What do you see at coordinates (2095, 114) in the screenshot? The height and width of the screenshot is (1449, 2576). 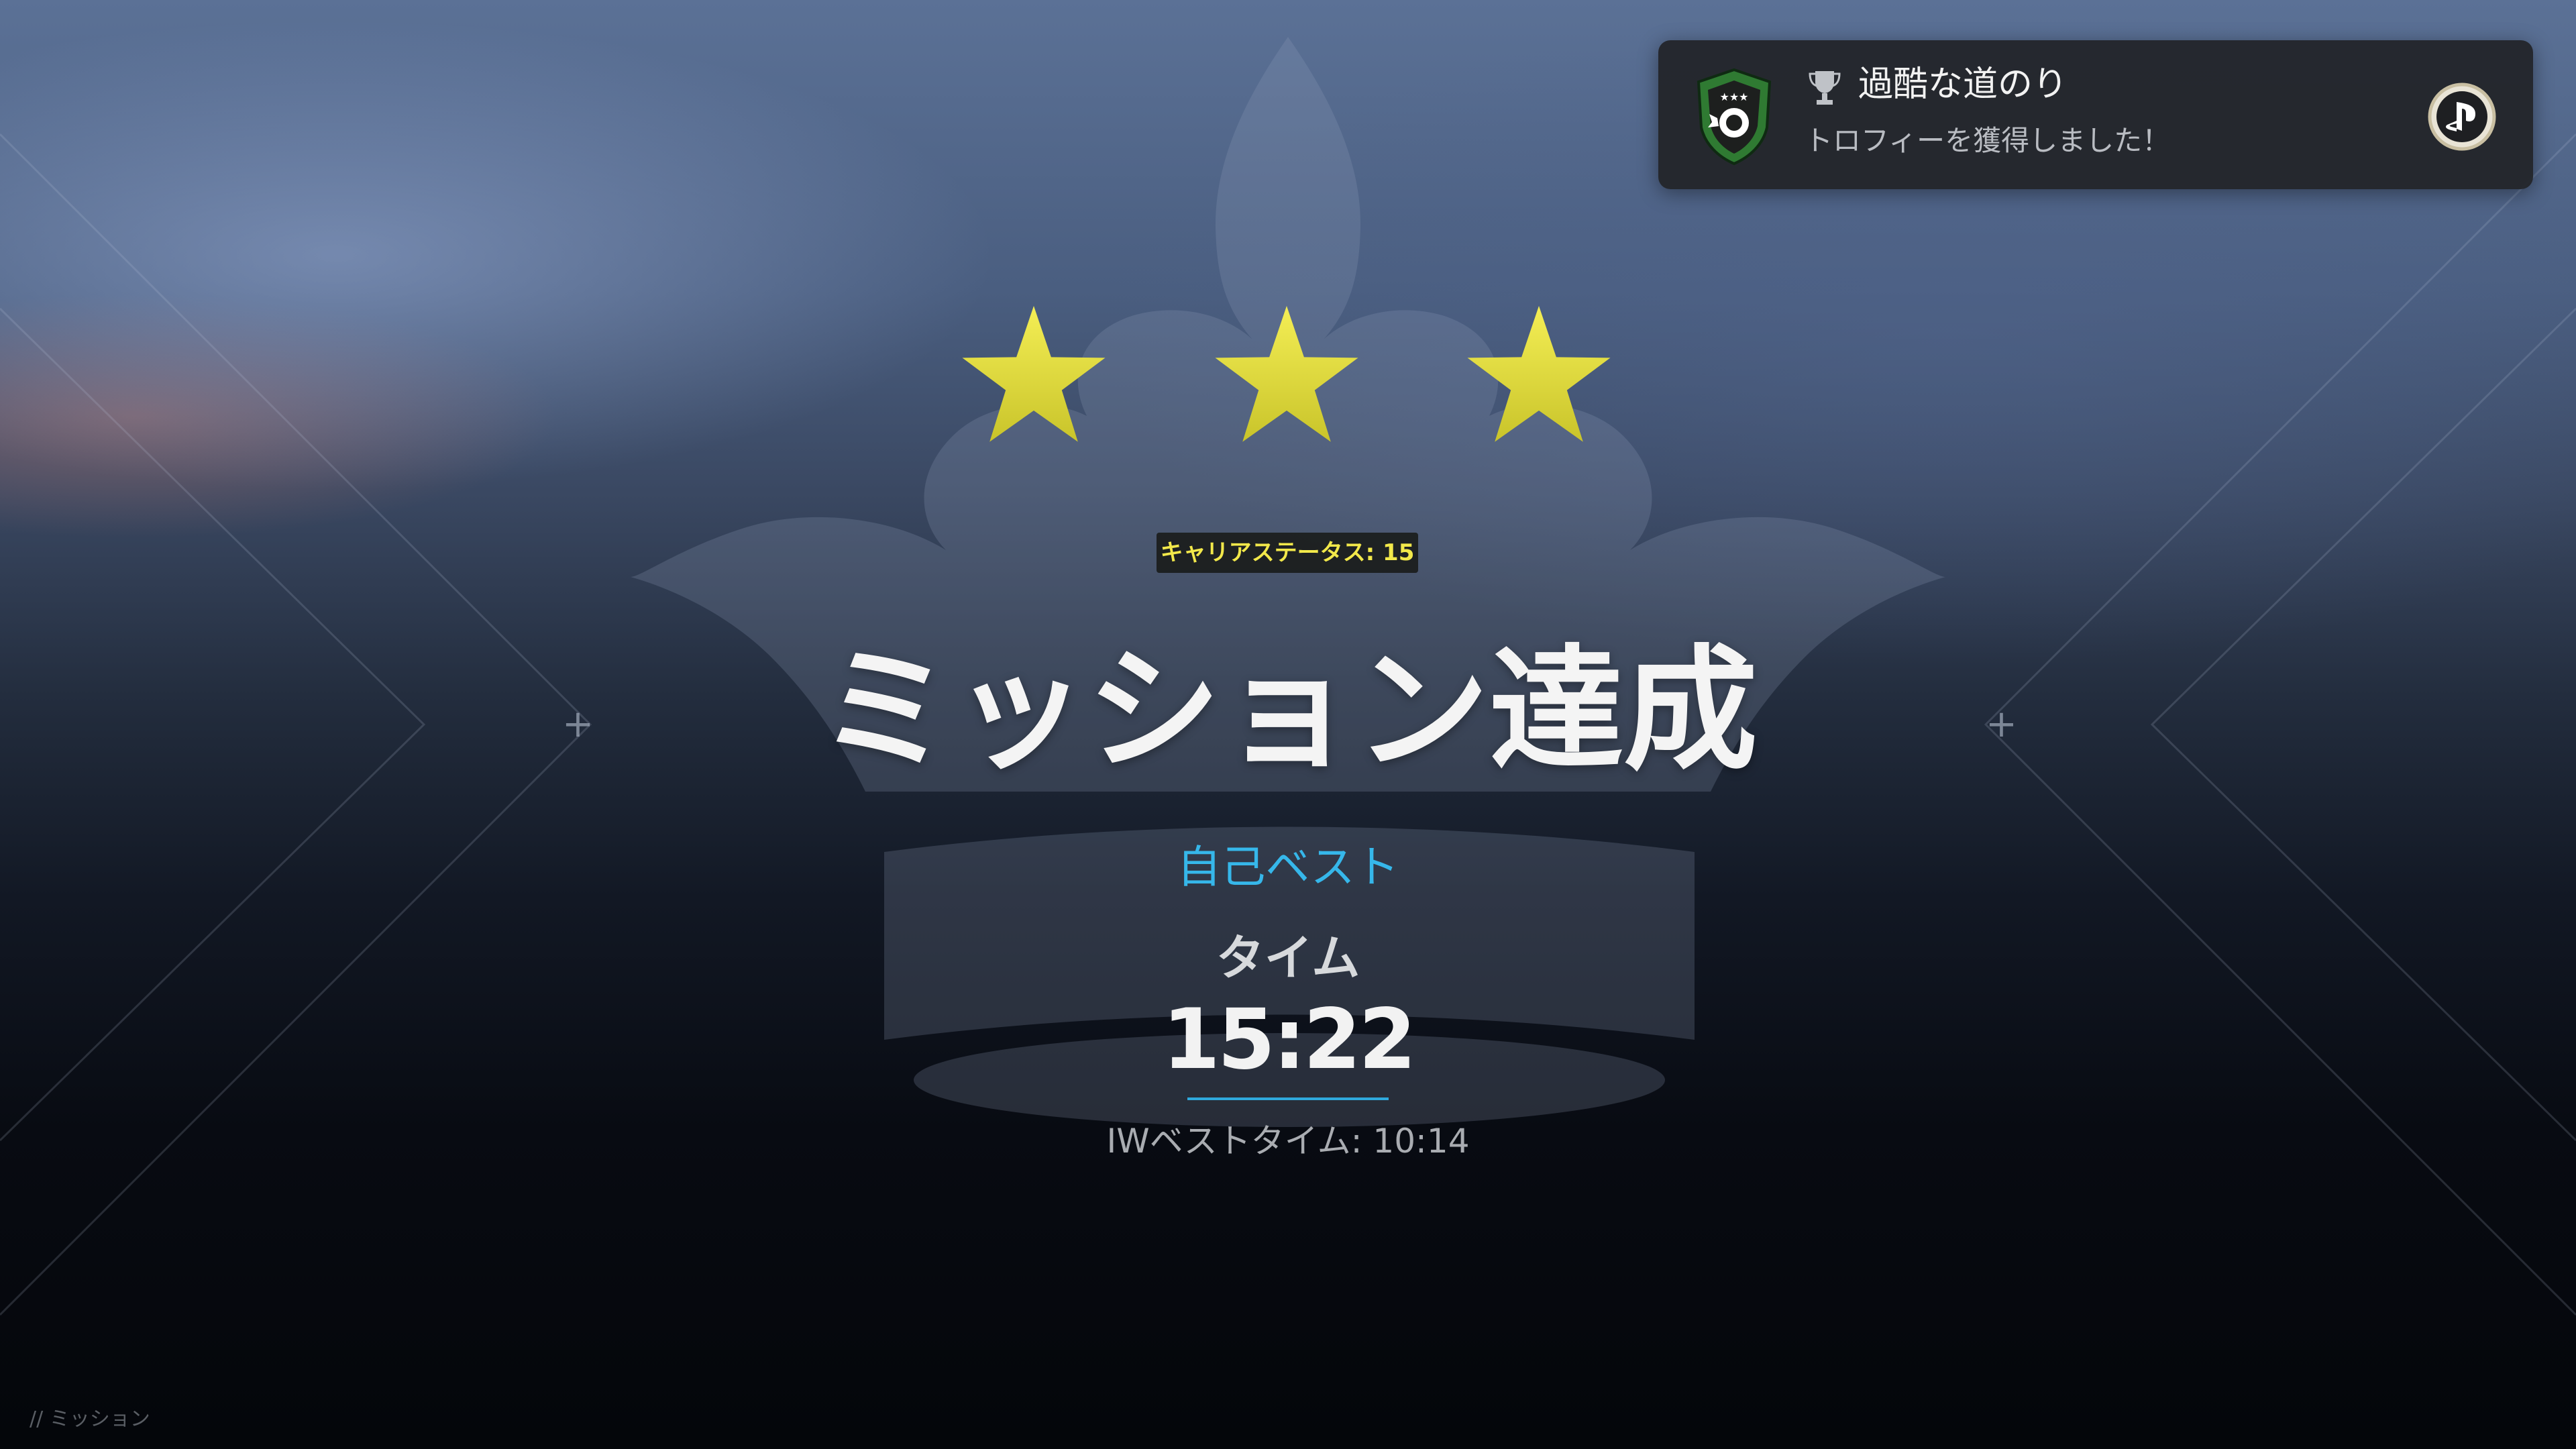 I see `trophy-notification: ★★★ 過酷な道のり トロフィーを獲得しました！` at bounding box center [2095, 114].